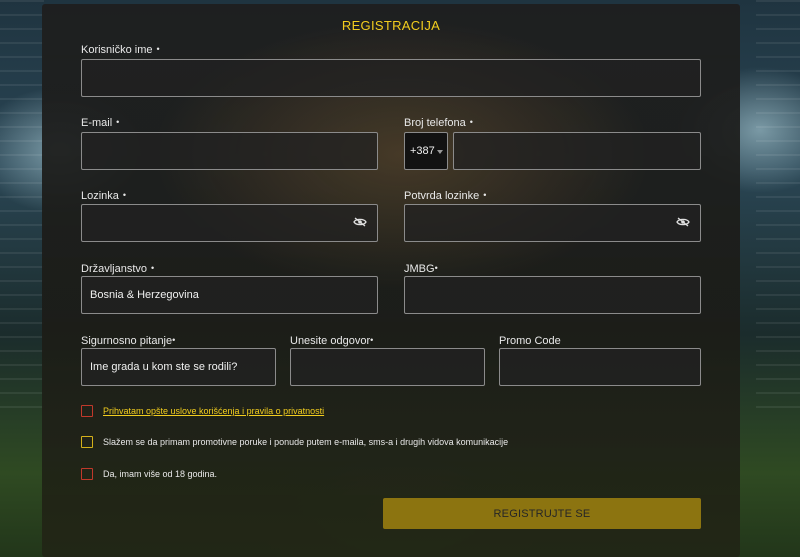 Image resolution: width=800 pixels, height=557 pixels. Describe the element at coordinates (422, 151) in the screenshot. I see `phone-prefix-value: +387` at that location.